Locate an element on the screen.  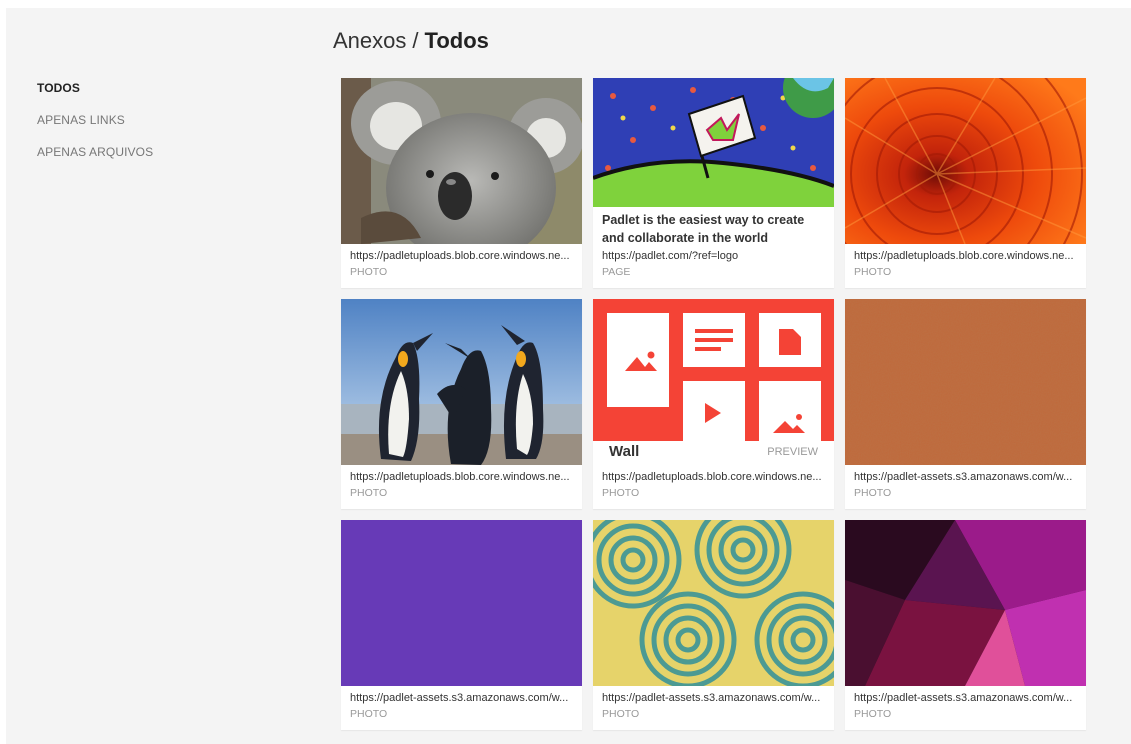
breadcrumb-current: Todos is located at coordinates (456, 40).